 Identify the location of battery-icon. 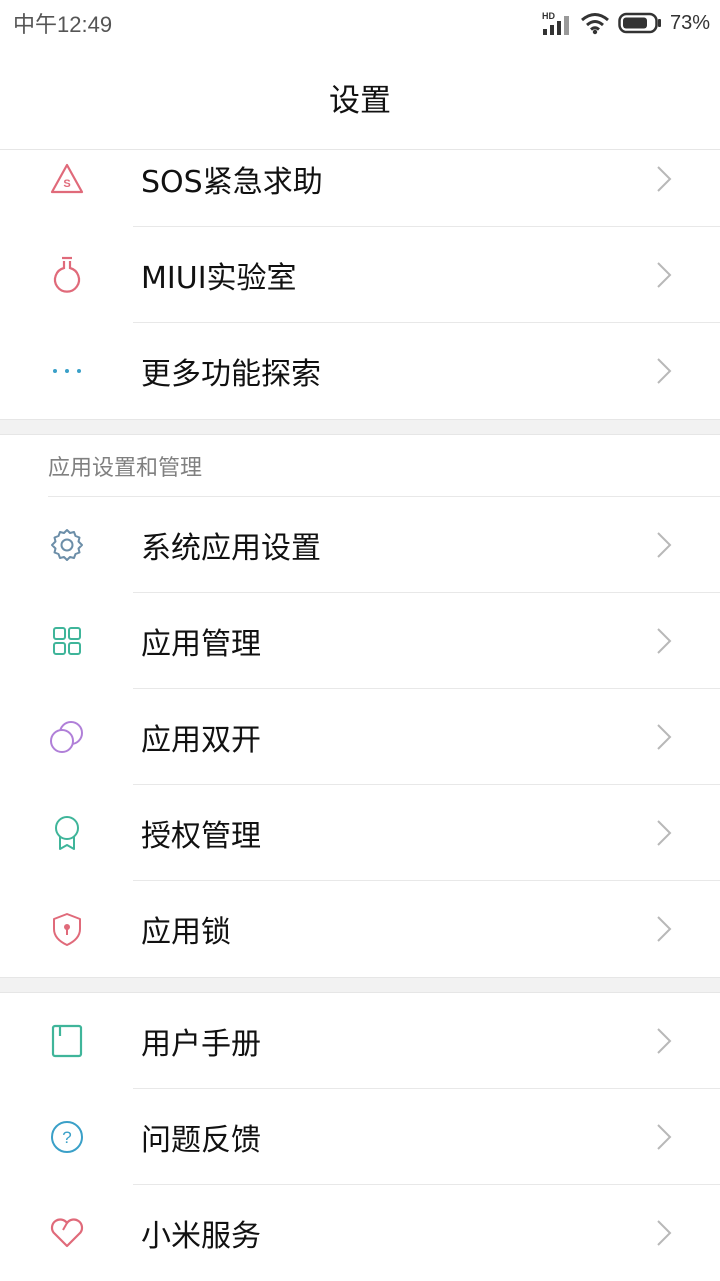
(639, 23).